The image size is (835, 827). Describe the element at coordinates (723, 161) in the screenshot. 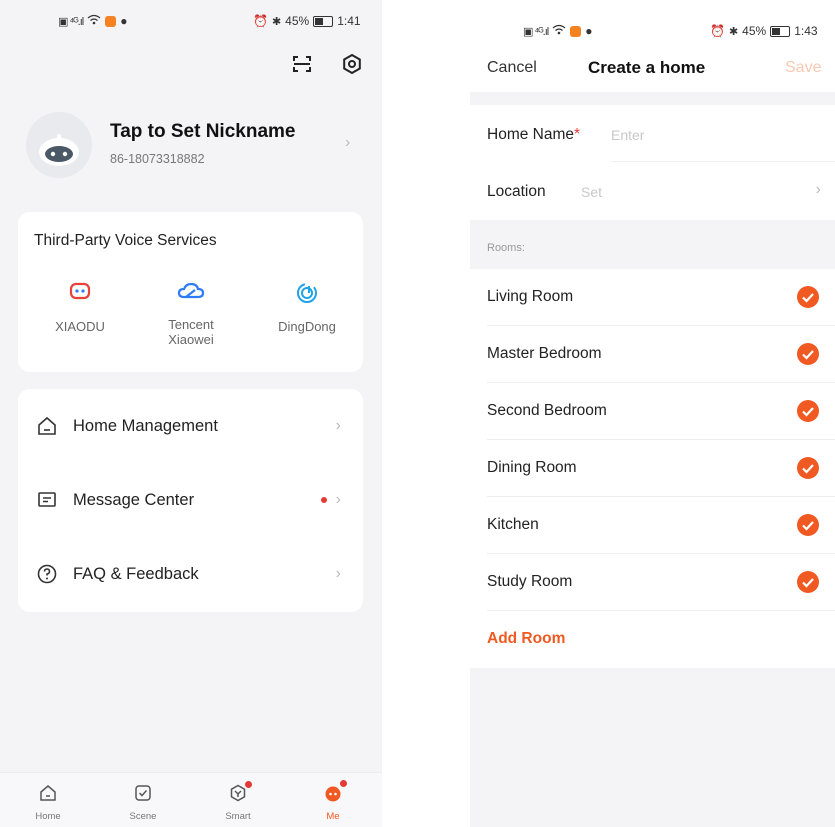

I see `divider` at that location.